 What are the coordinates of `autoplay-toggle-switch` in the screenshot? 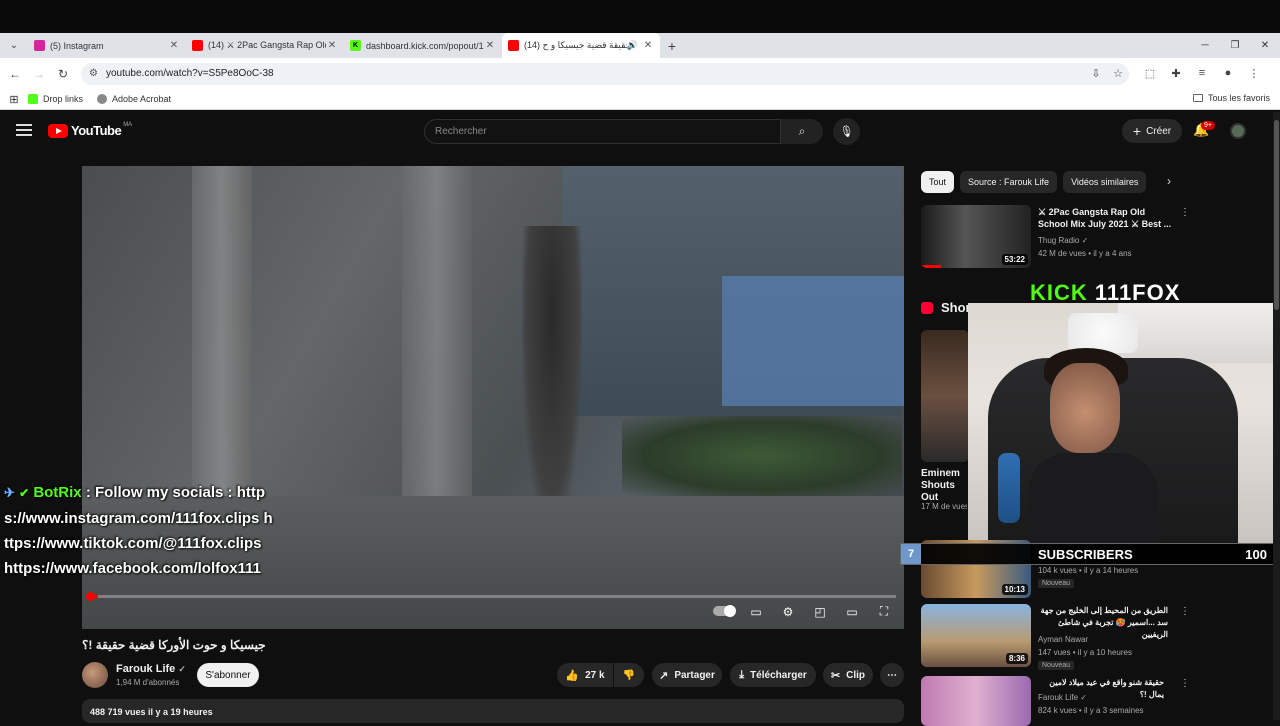 It's located at (724, 610).